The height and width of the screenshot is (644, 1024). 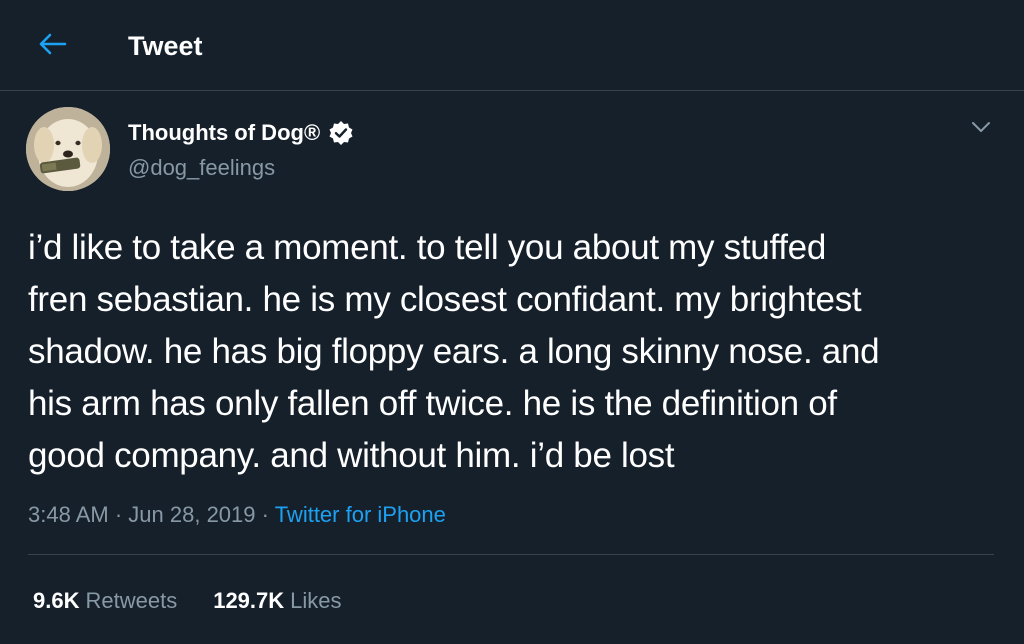 I want to click on arrow-left-icon, so click(x=53, y=46).